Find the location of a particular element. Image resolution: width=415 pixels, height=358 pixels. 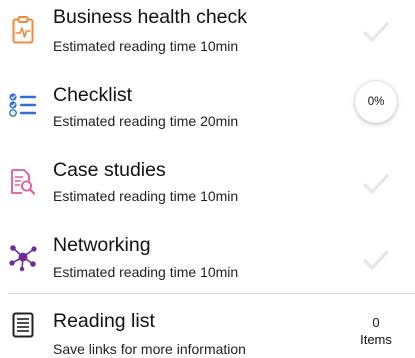

item-count: 0 is located at coordinates (376, 322).